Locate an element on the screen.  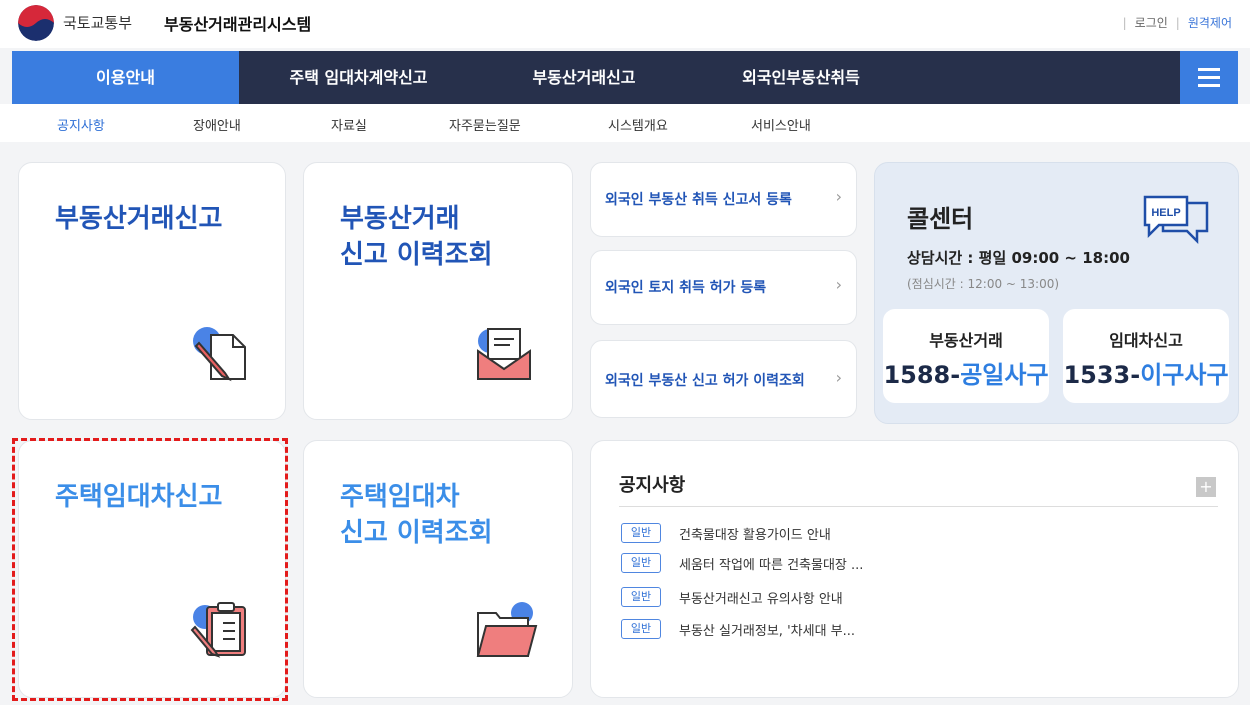
highlight-outline is located at coordinates (150, 569).